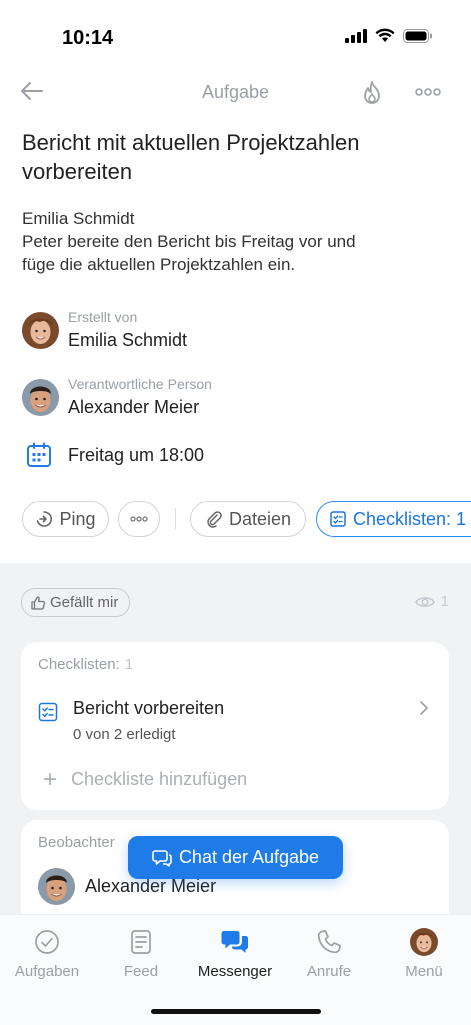 This screenshot has height=1025, width=471. Describe the element at coordinates (159, 779) in the screenshot. I see `add-checklist-label: Checkliste hinzufügen` at that location.